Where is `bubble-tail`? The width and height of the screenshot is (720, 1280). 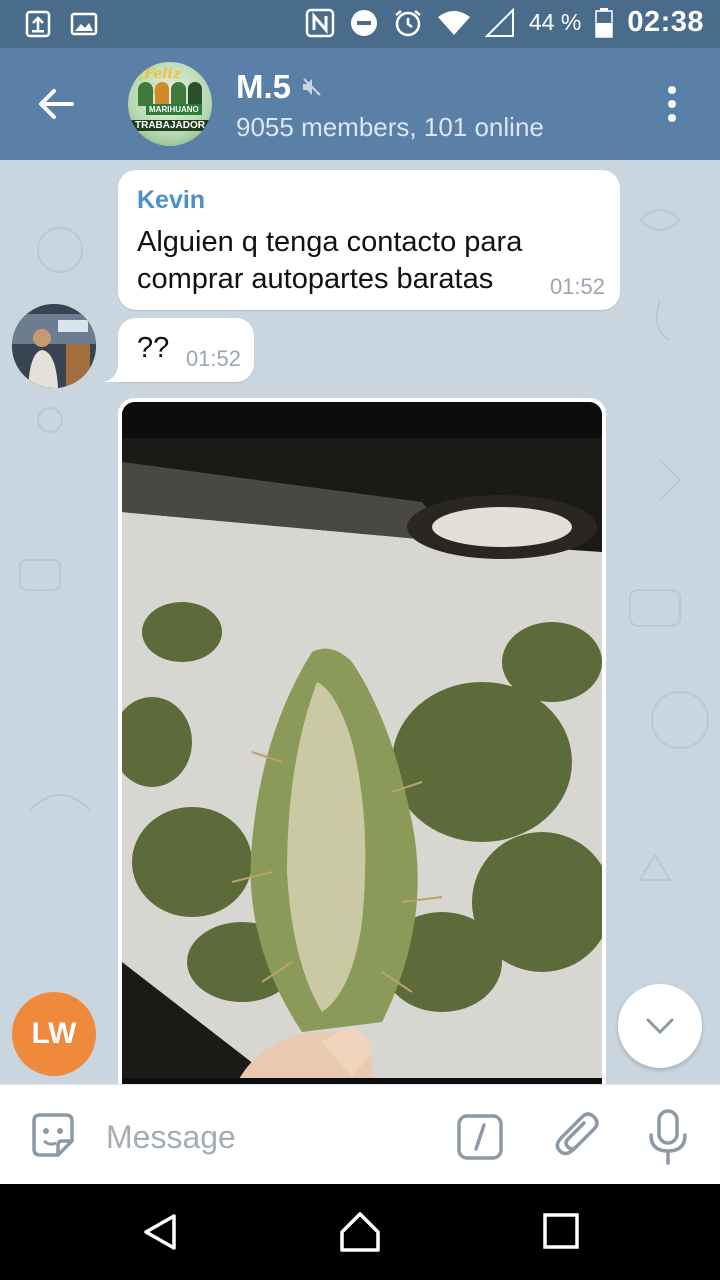 bubble-tail is located at coordinates (114, 373).